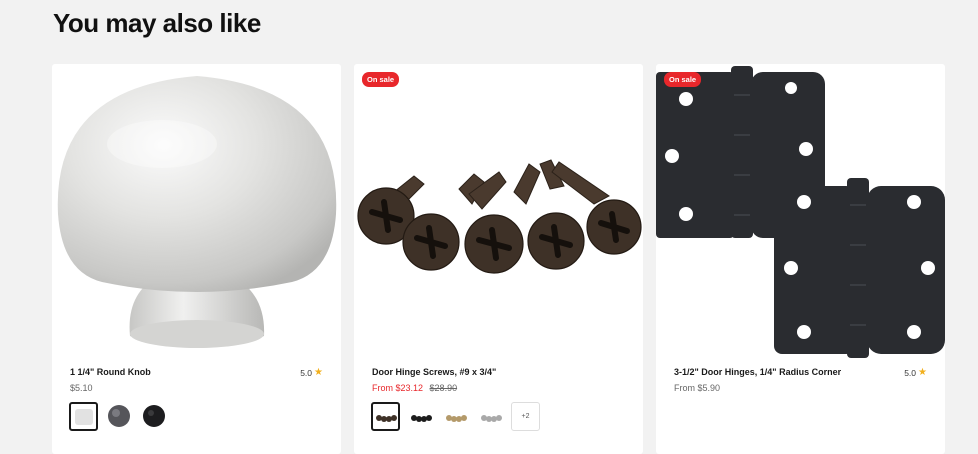  Describe the element at coordinates (490, 416) in the screenshot. I see `swatch-satin-nickel` at that location.